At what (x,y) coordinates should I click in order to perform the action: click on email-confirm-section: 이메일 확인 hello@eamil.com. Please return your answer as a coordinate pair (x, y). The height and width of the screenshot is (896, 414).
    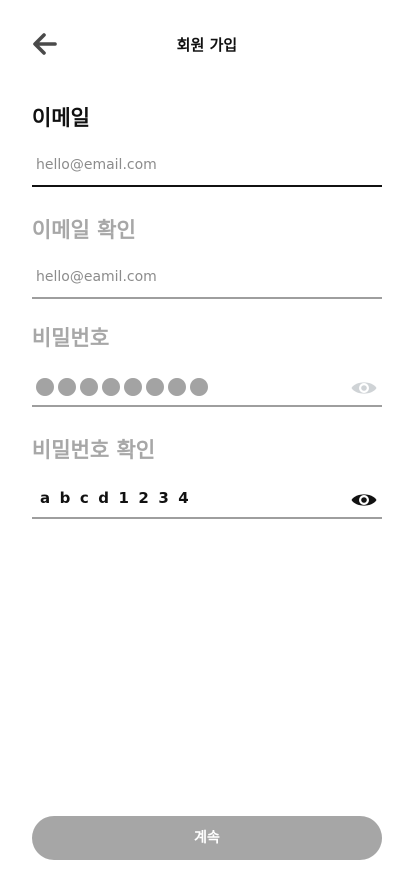
    Looking at the image, I should click on (207, 257).